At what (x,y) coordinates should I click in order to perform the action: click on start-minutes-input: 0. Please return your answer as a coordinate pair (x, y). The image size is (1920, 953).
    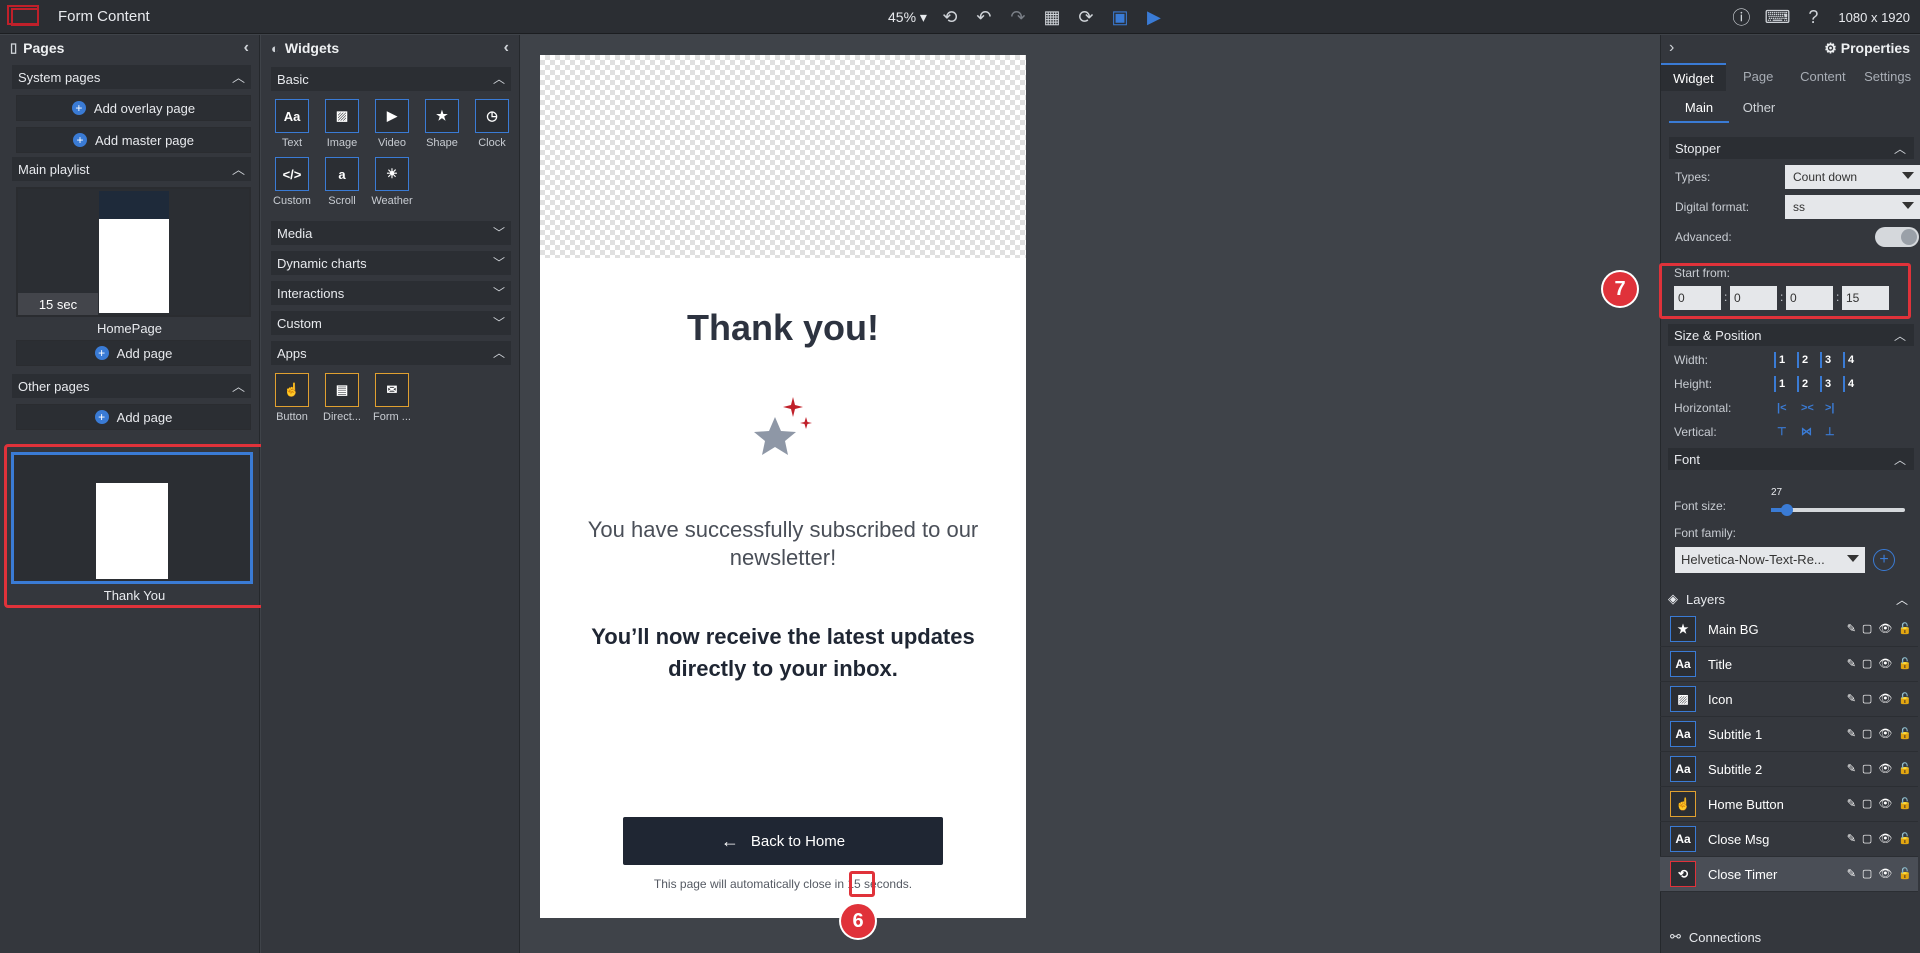
    Looking at the image, I should click on (1753, 298).